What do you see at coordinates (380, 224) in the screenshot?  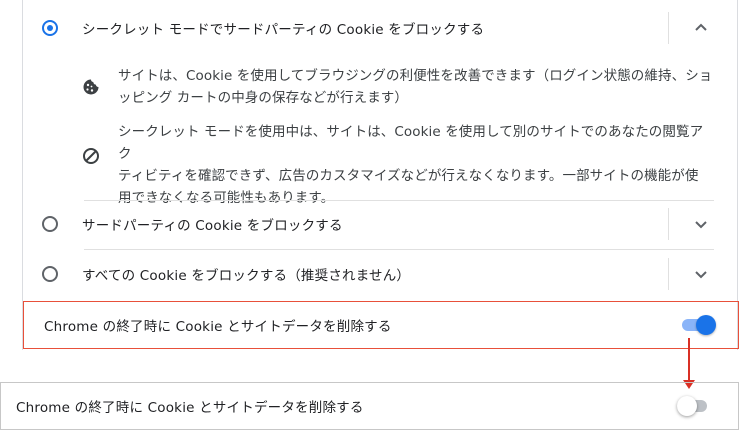 I see `option-block-third-party: サードパーティの Cookie をブロックする` at bounding box center [380, 224].